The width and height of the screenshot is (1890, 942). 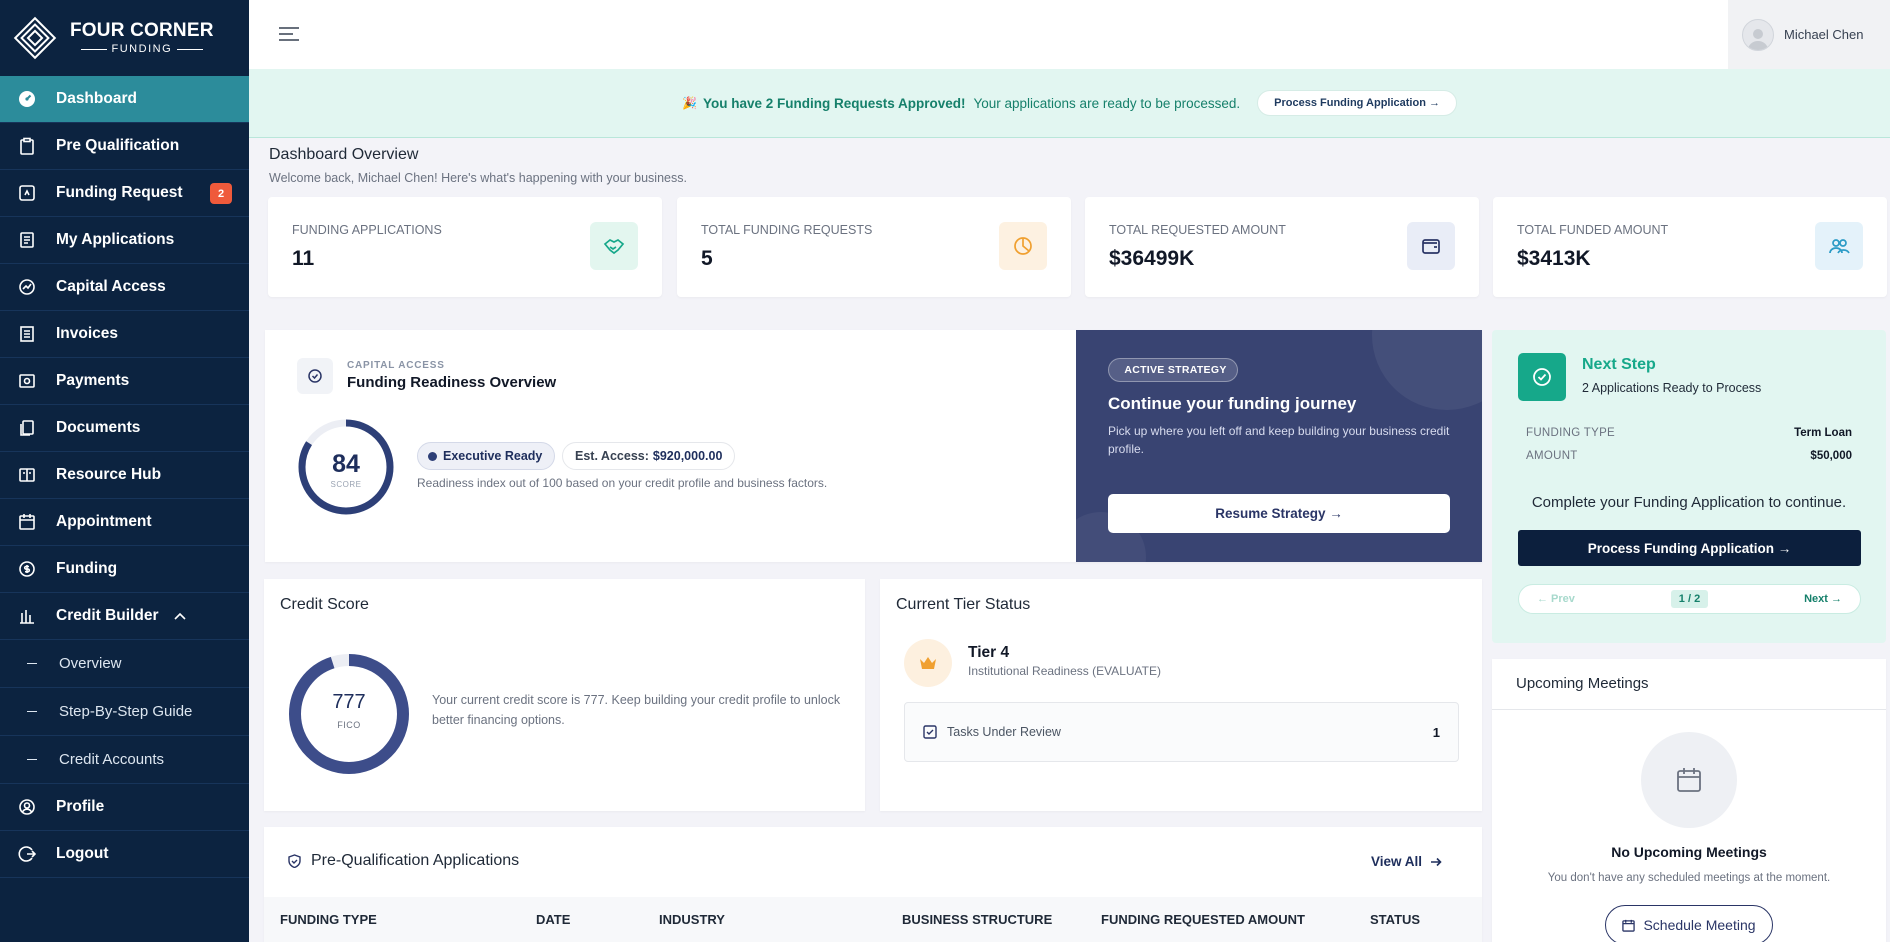 What do you see at coordinates (124, 569) in the screenshot?
I see `sidebar-item-funding: Funding` at bounding box center [124, 569].